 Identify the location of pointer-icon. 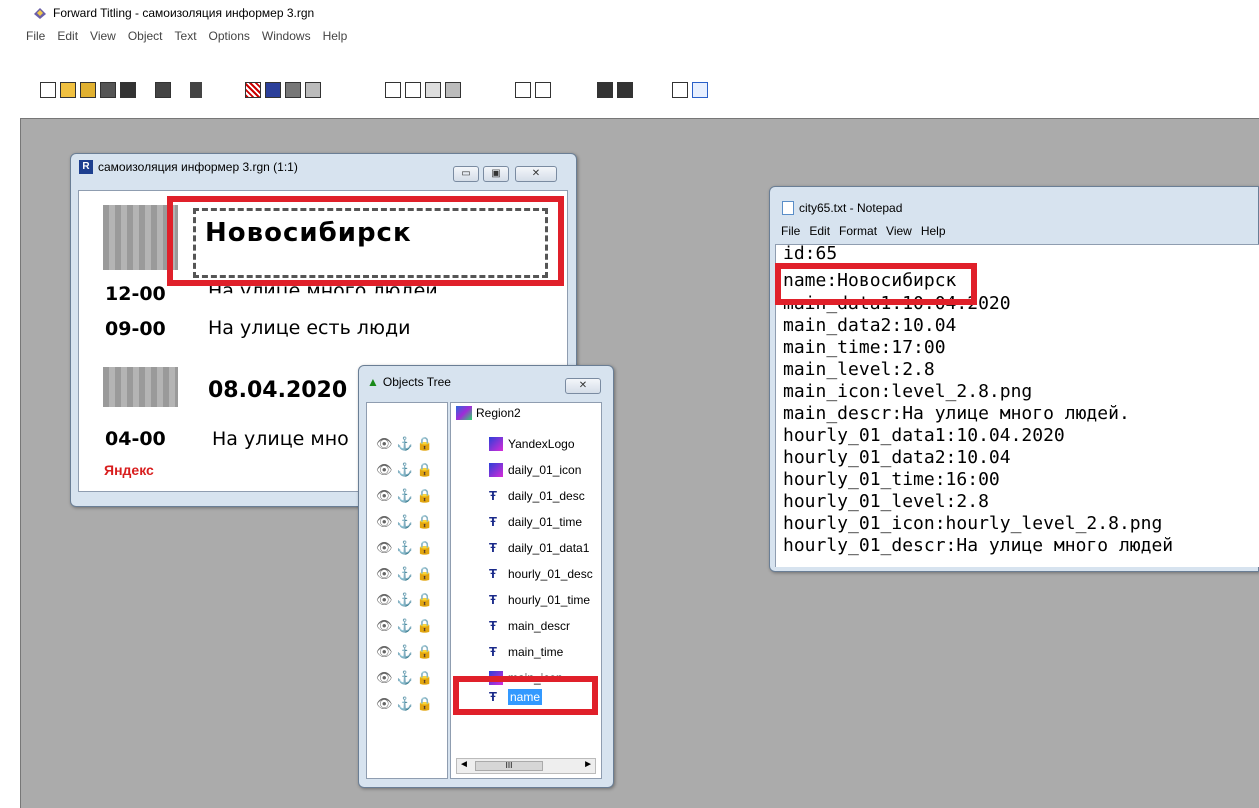
(680, 90).